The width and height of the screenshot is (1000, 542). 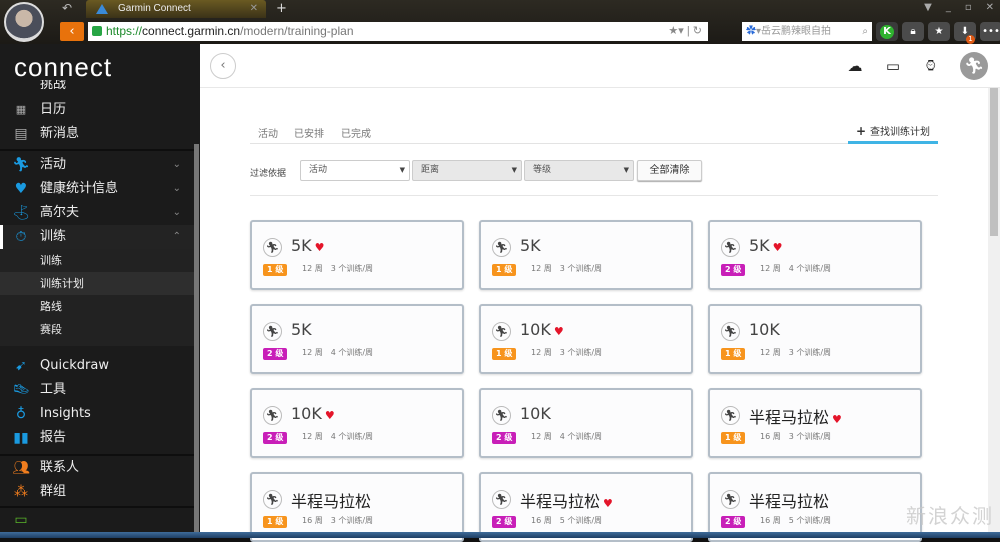 What do you see at coordinates (51, 306) in the screenshot?
I see `sidebar-item-label: 路线` at bounding box center [51, 306].